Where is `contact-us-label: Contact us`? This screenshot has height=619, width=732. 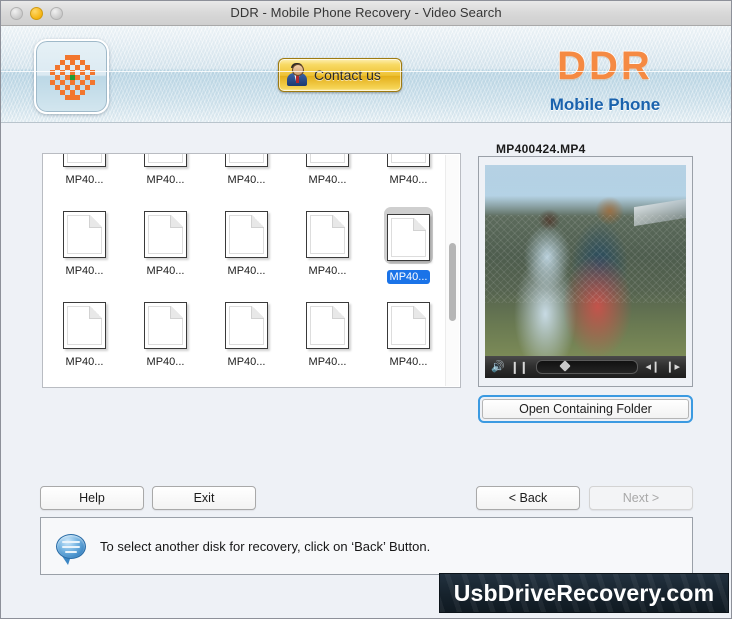
contact-us-label: Contact us is located at coordinates (347, 75).